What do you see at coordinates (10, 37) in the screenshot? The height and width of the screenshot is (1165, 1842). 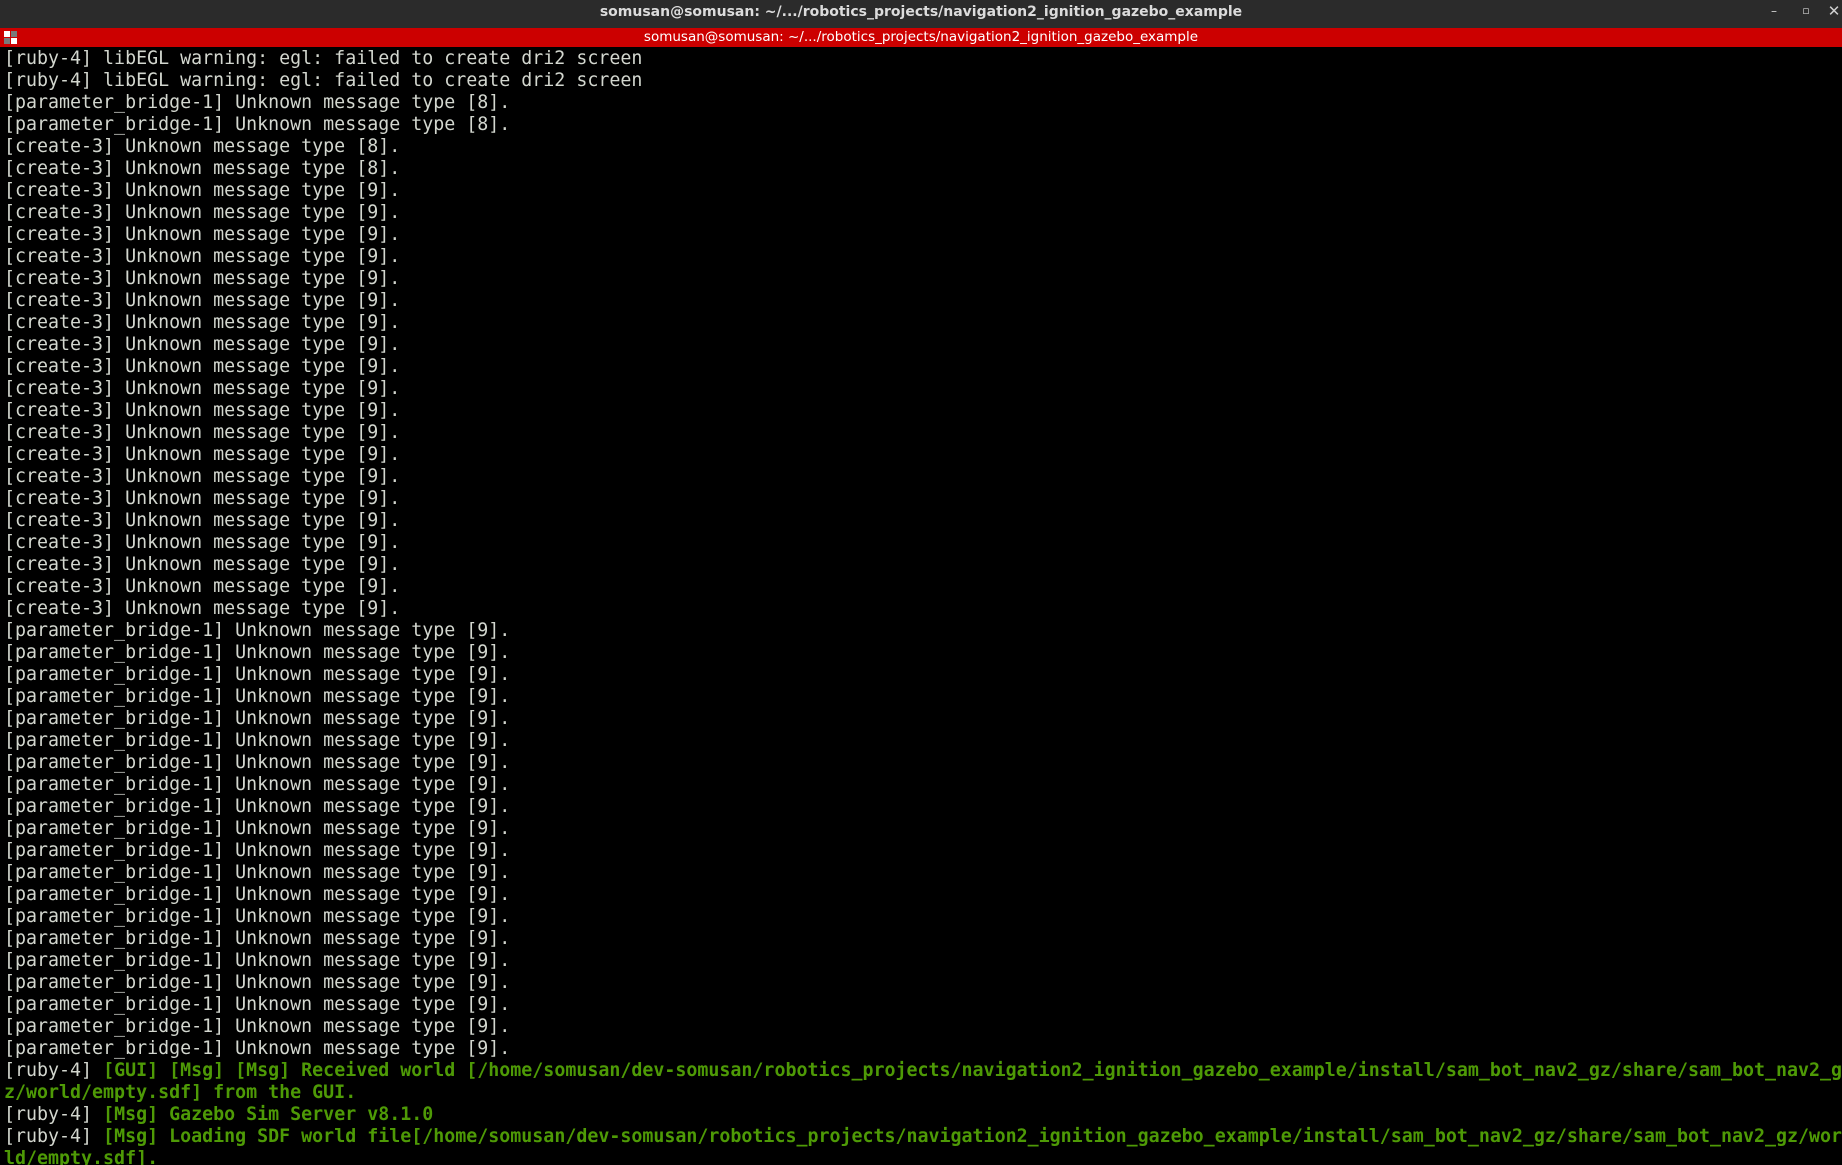 I see `terminal-icon` at bounding box center [10, 37].